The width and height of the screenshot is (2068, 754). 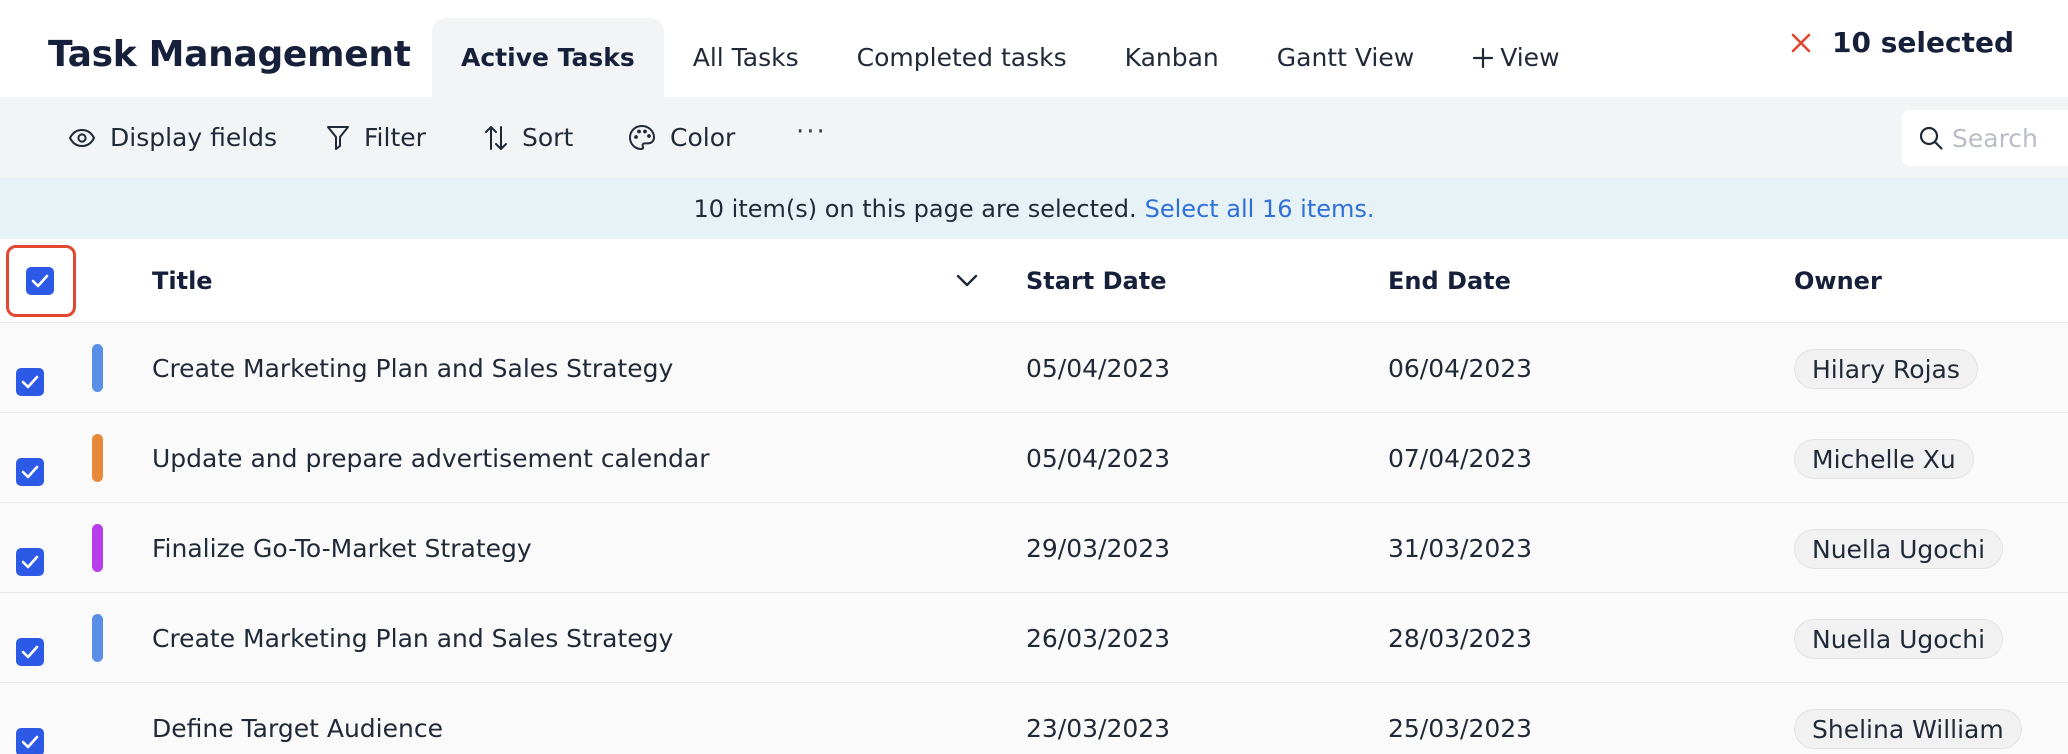 What do you see at coordinates (548, 57) in the screenshot?
I see `tab-active-tasks: Active Tasks` at bounding box center [548, 57].